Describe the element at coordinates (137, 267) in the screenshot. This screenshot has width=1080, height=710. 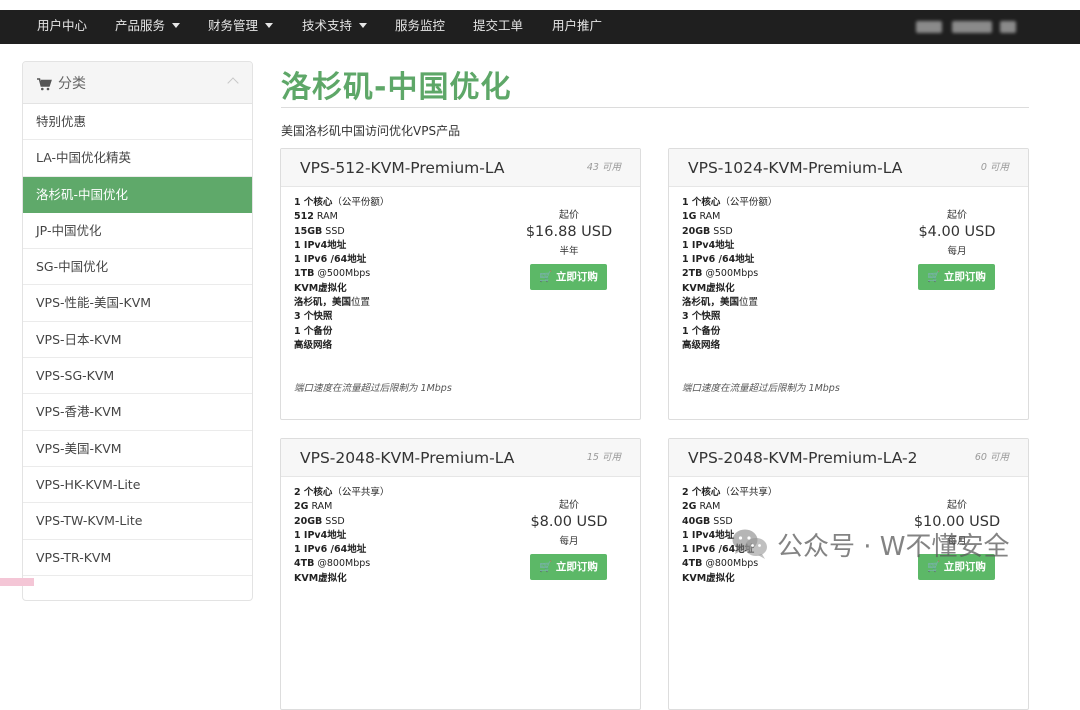
I see `sidebar-item: SG-中国优化` at that location.